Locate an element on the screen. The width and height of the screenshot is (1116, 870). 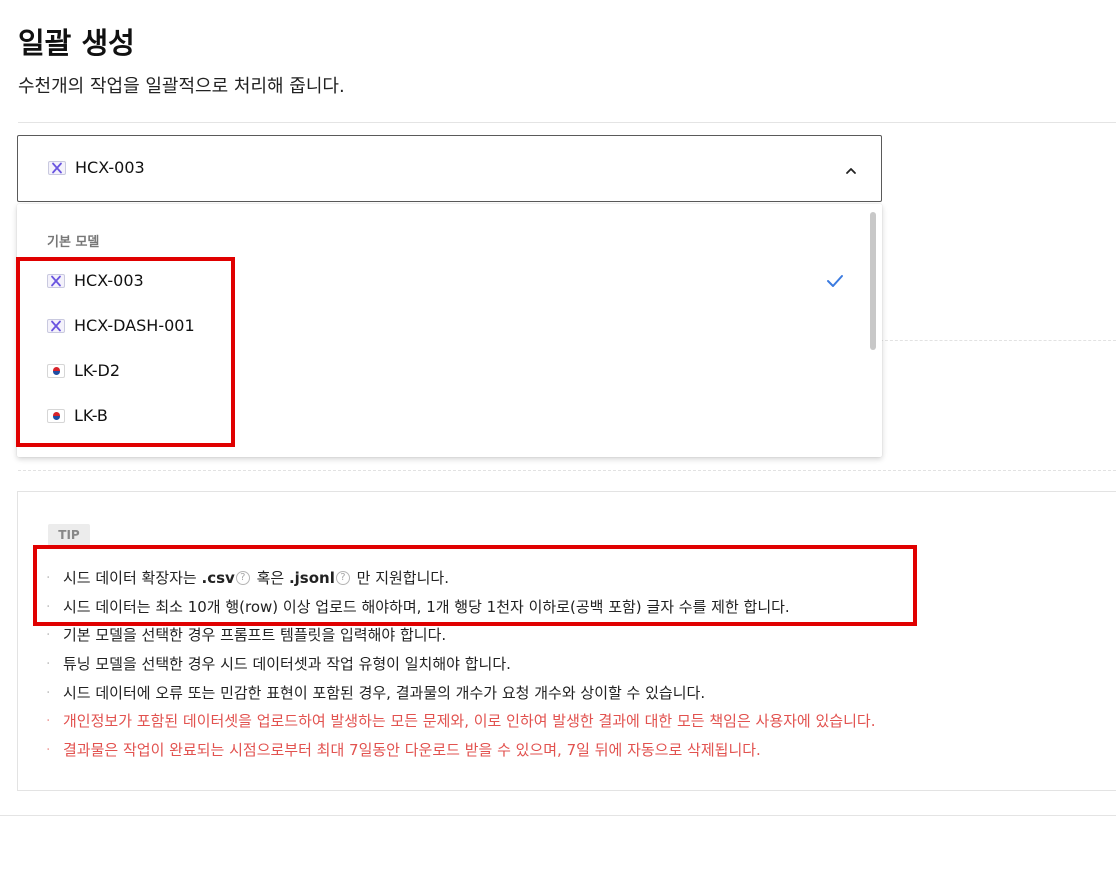
page-subtitle: 수천개의 작업을 일괄적으로 처리해 줍니다. is located at coordinates (181, 86).